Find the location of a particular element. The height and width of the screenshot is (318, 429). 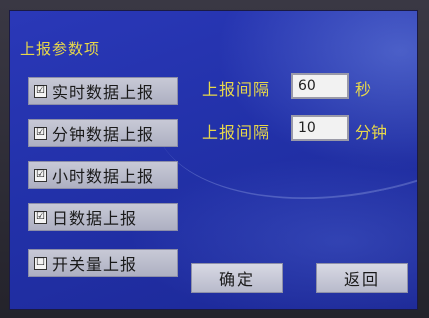

unit-seconds: 秒 is located at coordinates (363, 89).